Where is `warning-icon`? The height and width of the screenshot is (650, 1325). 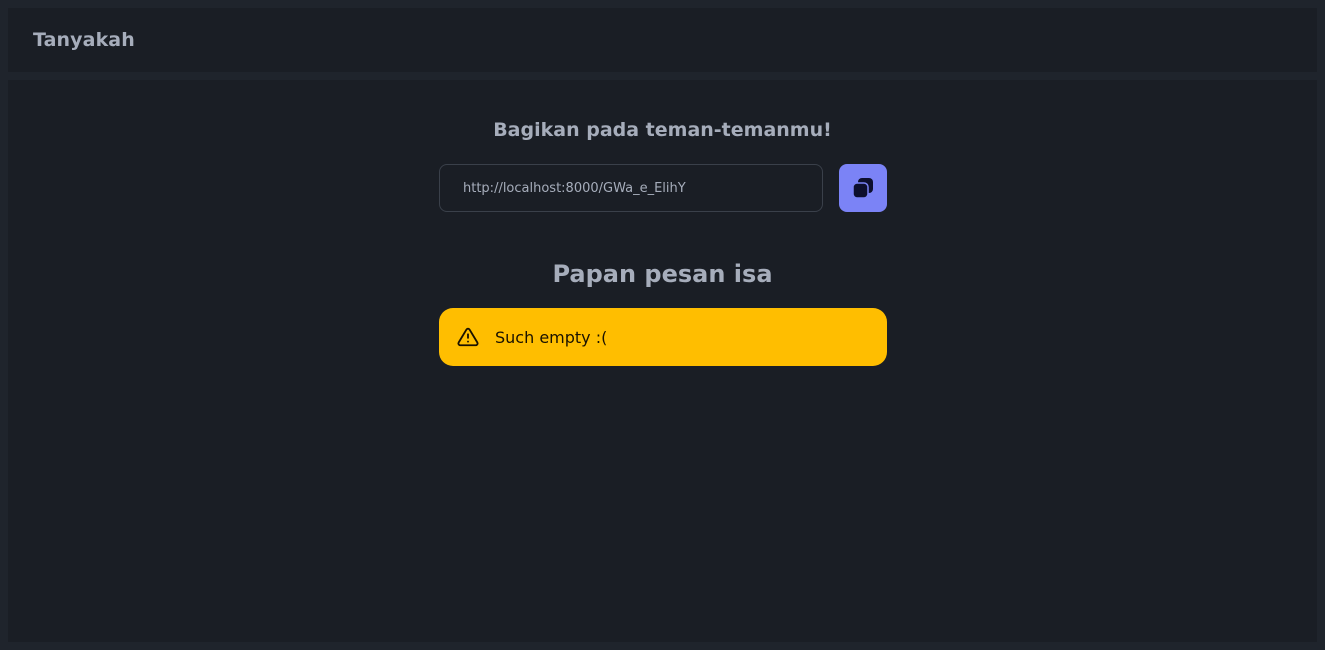
warning-icon is located at coordinates (468, 337).